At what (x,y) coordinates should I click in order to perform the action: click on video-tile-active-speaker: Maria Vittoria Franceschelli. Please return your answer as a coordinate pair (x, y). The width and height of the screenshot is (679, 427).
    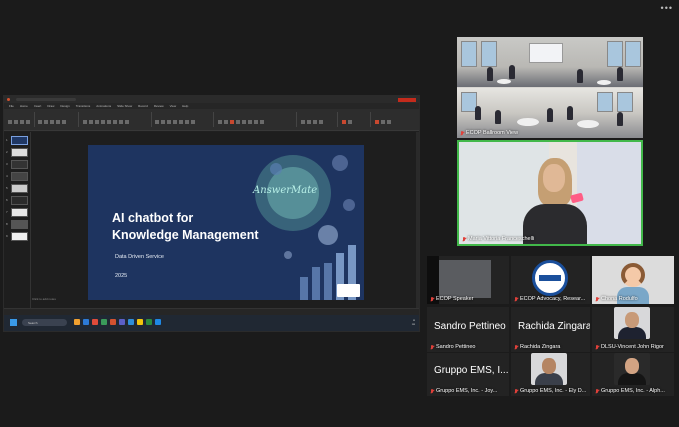
    Looking at the image, I should click on (550, 193).